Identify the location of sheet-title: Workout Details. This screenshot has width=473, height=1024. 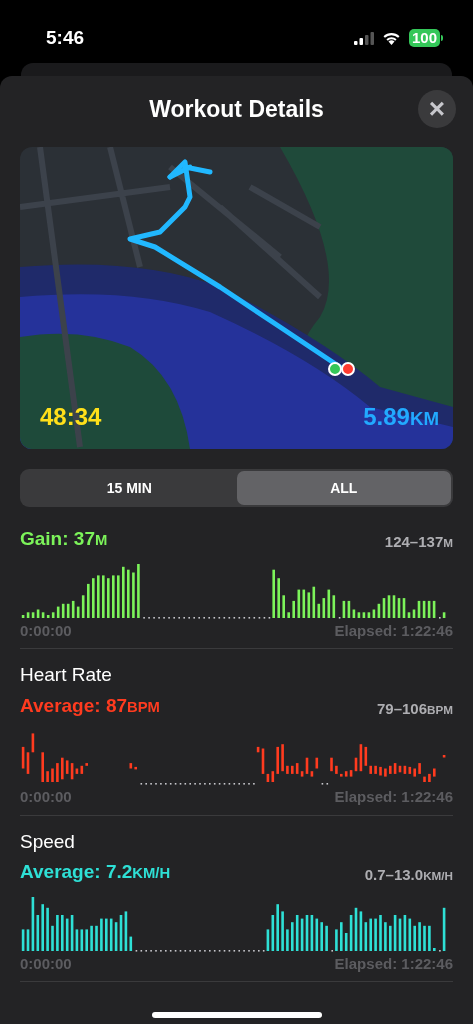
(236, 109).